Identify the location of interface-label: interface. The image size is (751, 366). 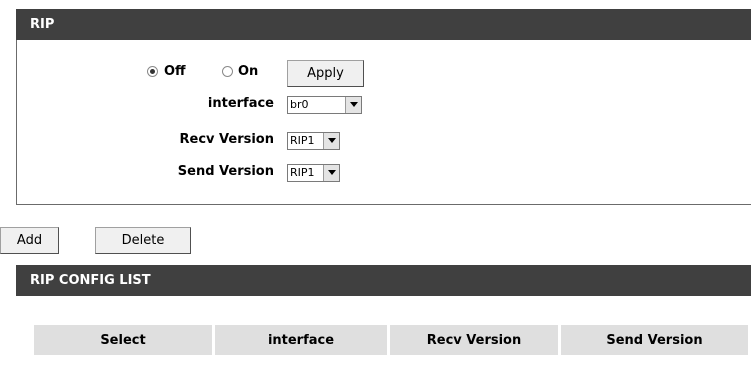
(240, 103).